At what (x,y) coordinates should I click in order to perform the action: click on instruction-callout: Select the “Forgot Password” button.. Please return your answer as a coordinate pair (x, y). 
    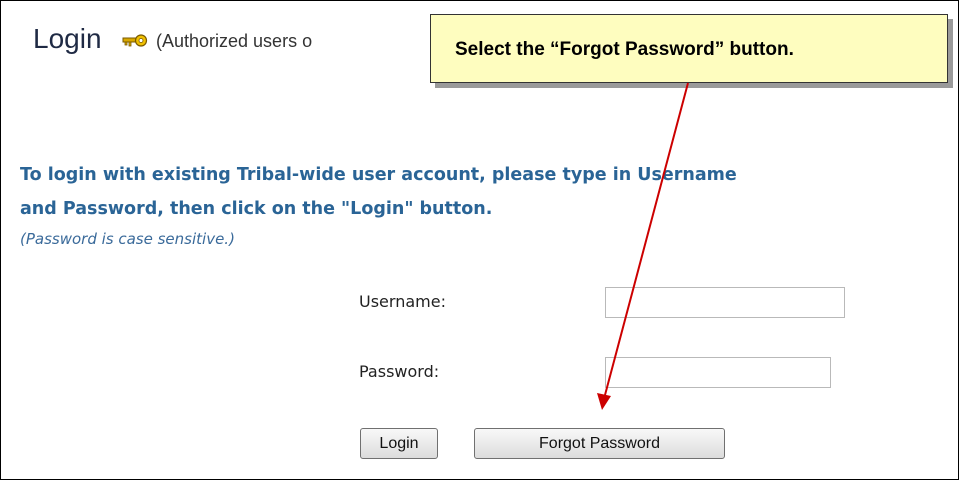
    Looking at the image, I should click on (689, 48).